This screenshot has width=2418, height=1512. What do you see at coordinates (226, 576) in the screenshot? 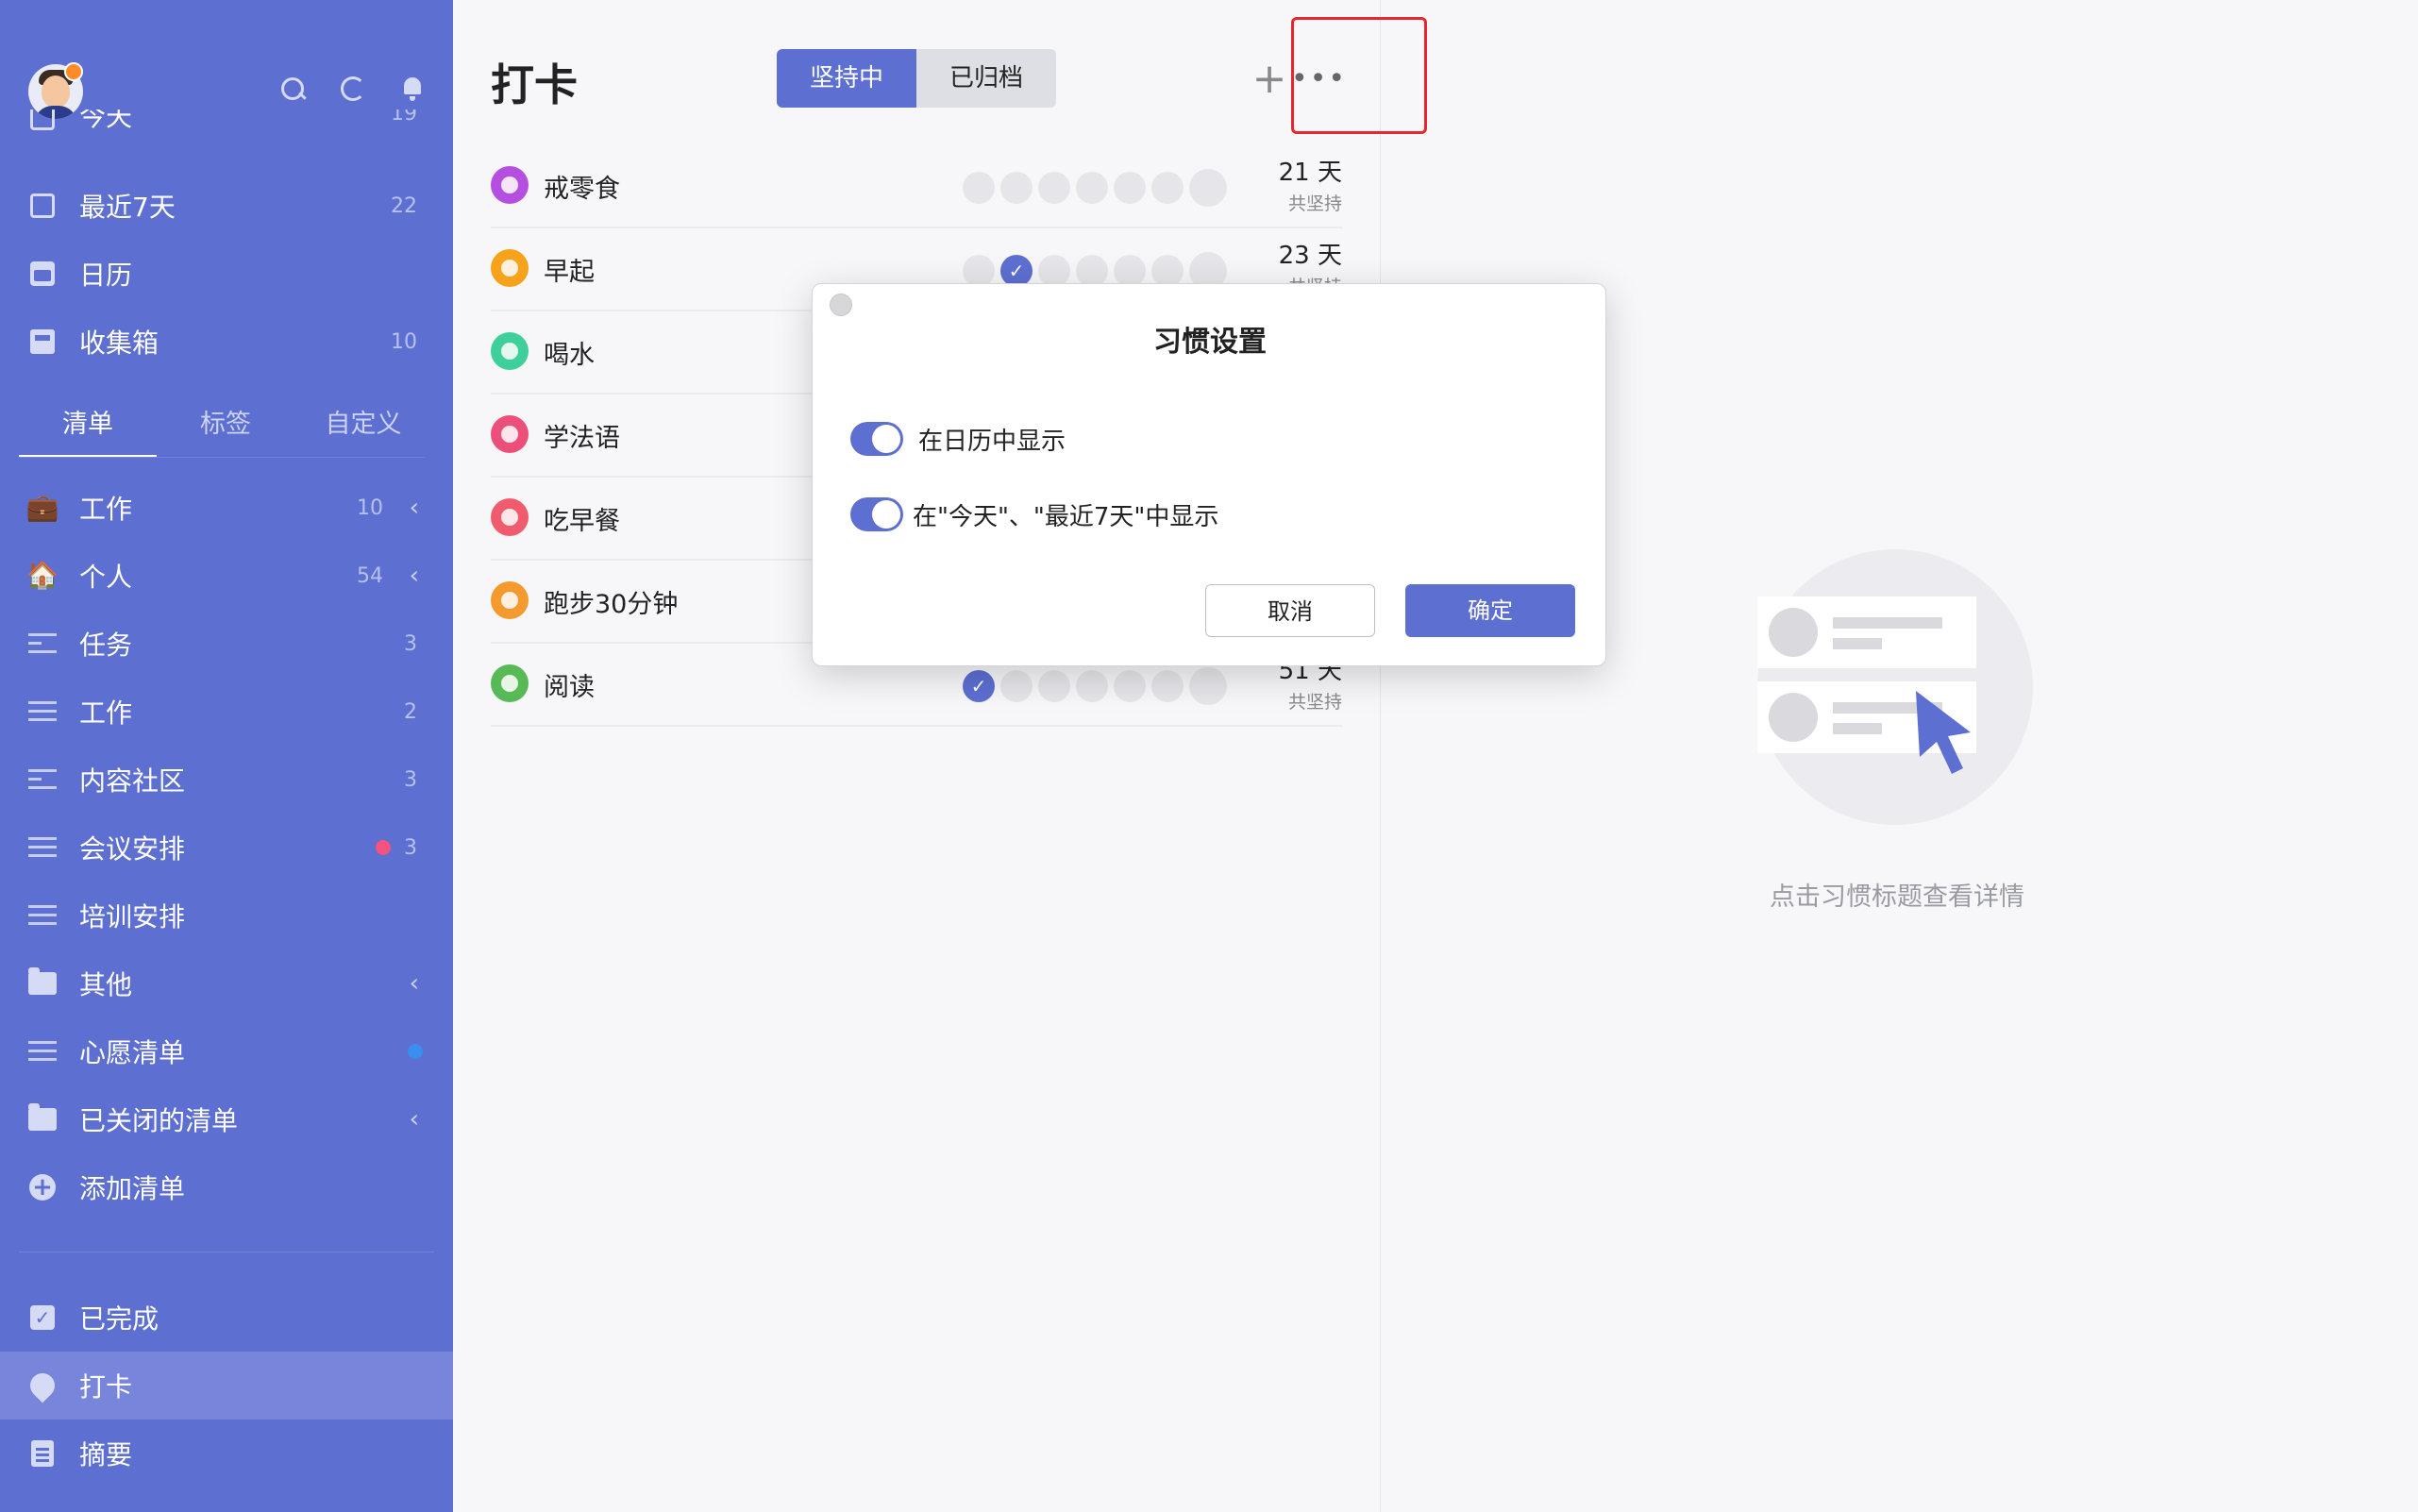
I see `sidebar-item-personal-folder: 🏠 个人 54 ‹` at bounding box center [226, 576].